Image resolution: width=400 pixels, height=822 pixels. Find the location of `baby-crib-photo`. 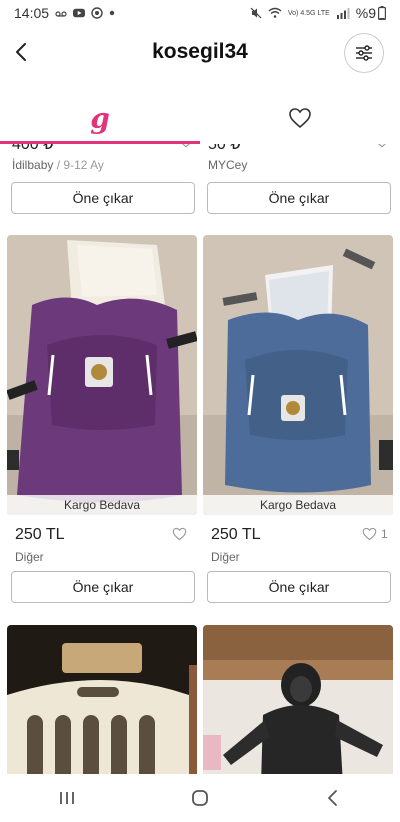

baby-crib-photo is located at coordinates (102, 699).